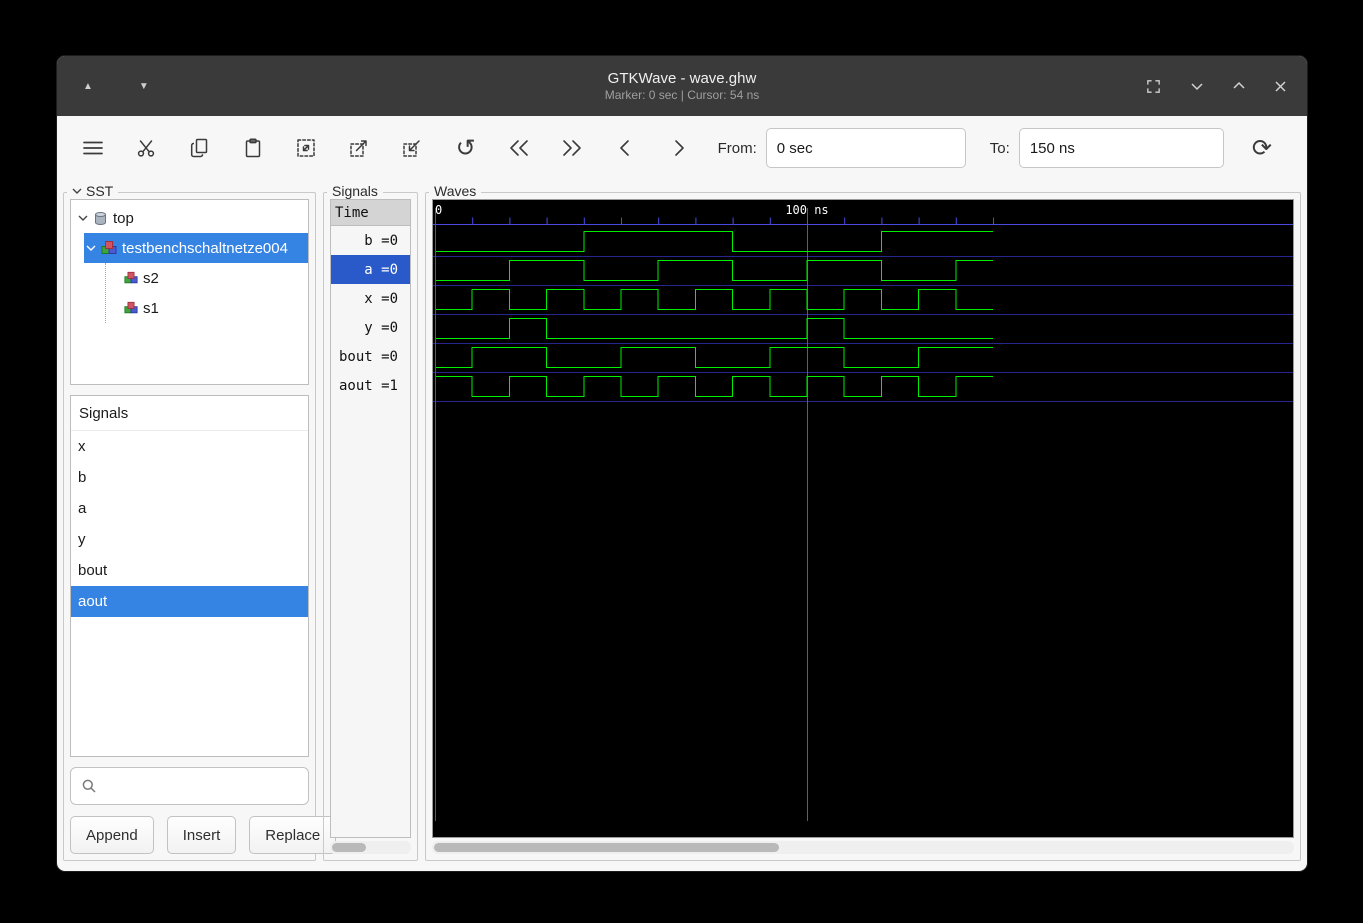  I want to click on signal-list-item-b: b, so click(189, 477).